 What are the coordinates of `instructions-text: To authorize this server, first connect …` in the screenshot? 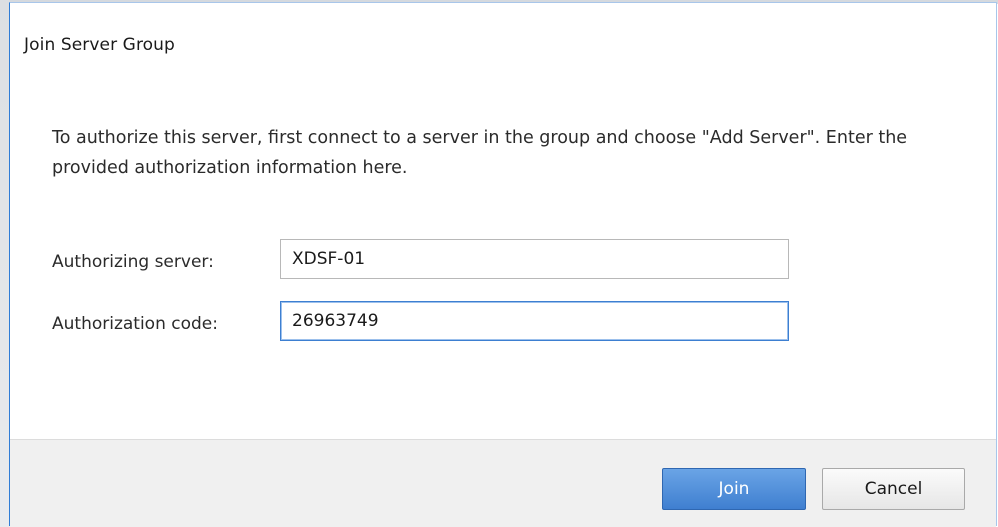 It's located at (480, 153).